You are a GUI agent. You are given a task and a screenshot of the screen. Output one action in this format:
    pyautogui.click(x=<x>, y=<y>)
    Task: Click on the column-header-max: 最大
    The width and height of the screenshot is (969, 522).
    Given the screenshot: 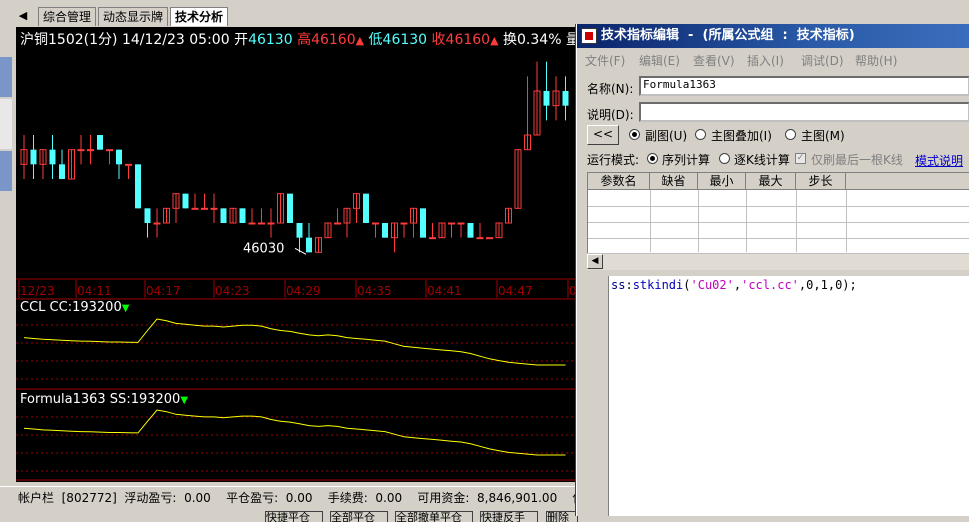 What is the action you would take?
    pyautogui.click(x=771, y=181)
    